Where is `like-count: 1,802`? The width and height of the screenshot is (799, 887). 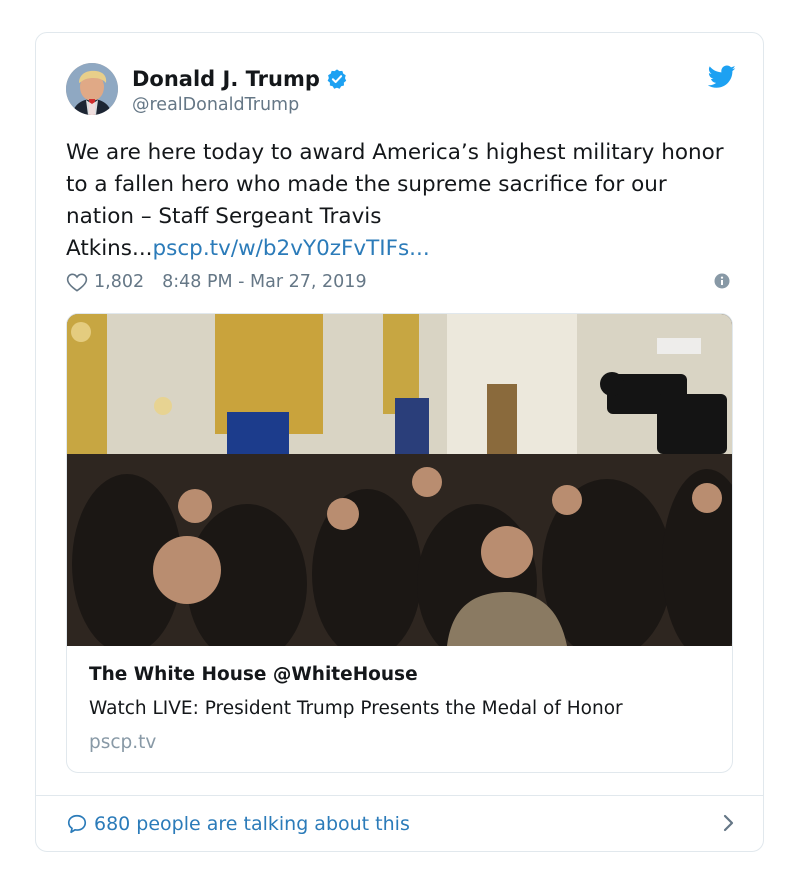
like-count: 1,802 is located at coordinates (119, 282).